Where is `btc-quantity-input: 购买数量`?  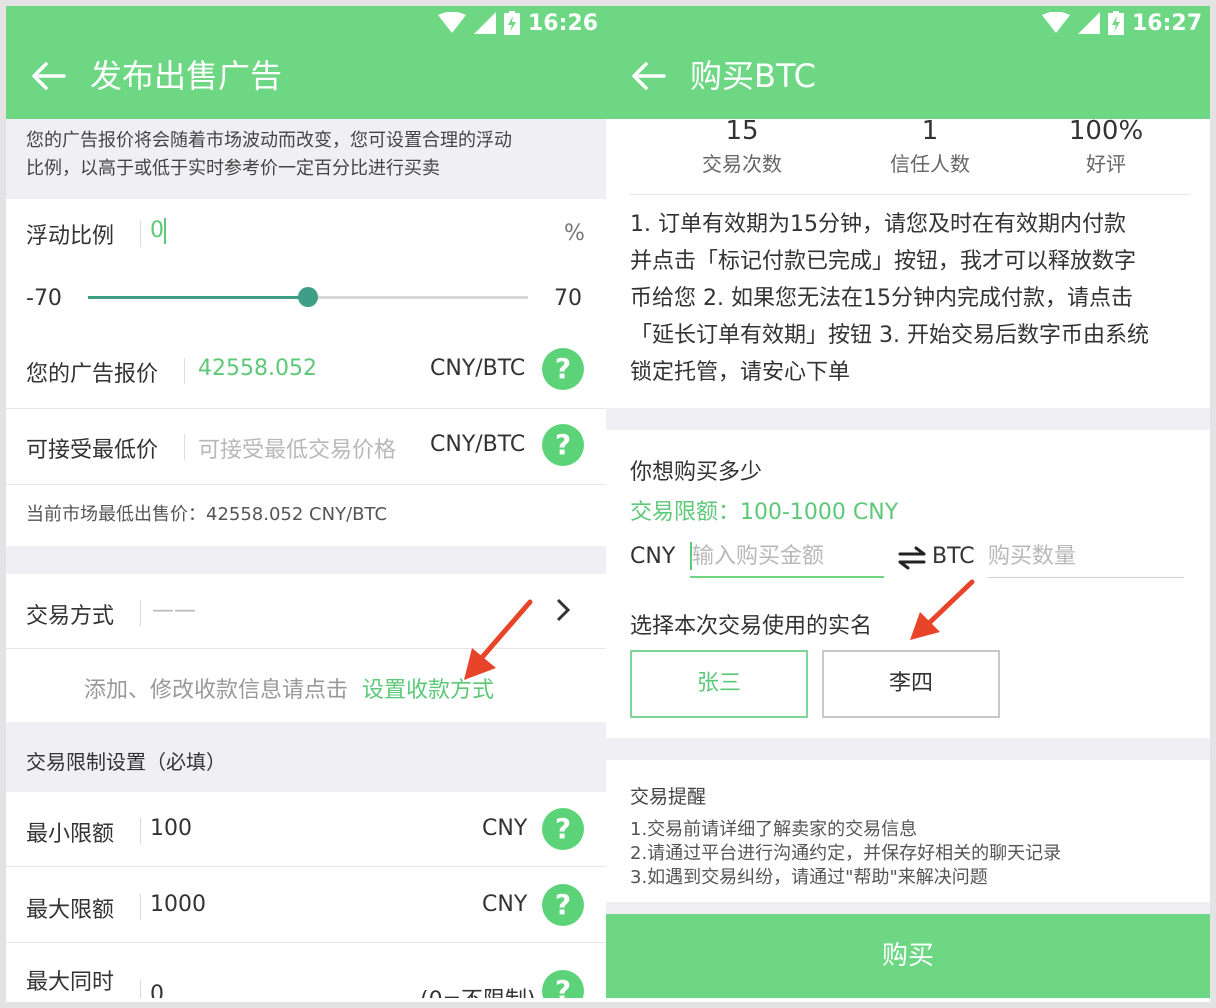
btc-quantity-input: 购买数量 is located at coordinates (1086, 558).